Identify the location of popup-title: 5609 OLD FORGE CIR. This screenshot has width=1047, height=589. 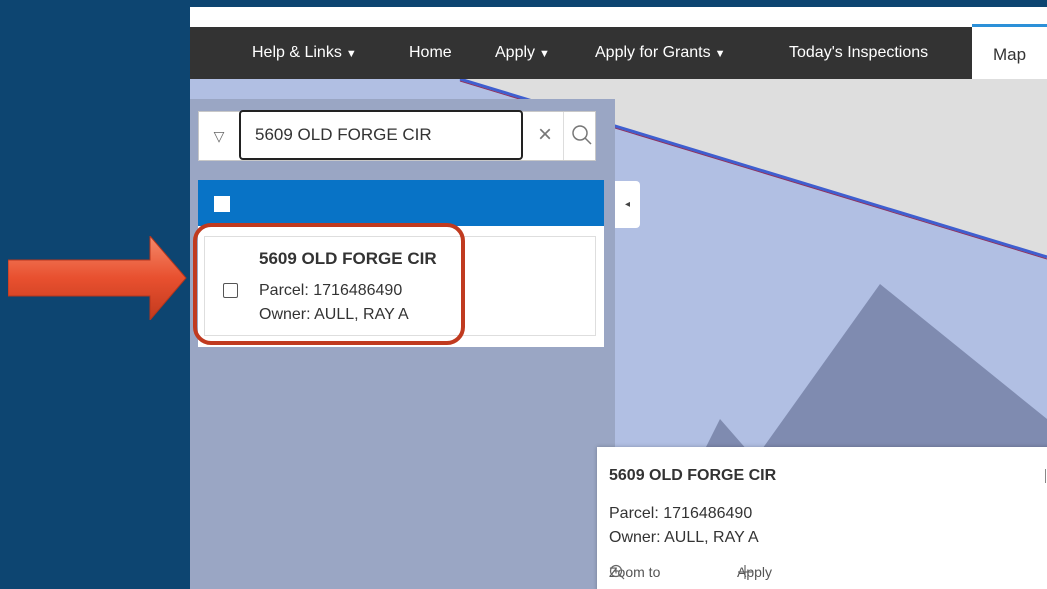
(693, 475).